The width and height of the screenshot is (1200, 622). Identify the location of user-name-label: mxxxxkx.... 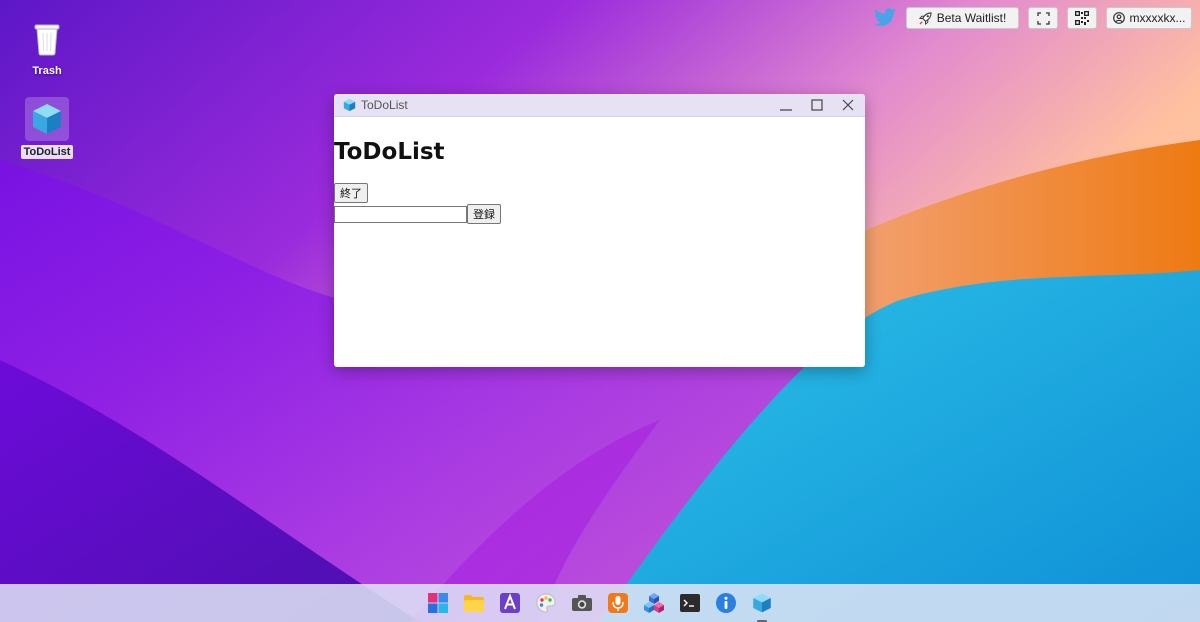
(1157, 18).